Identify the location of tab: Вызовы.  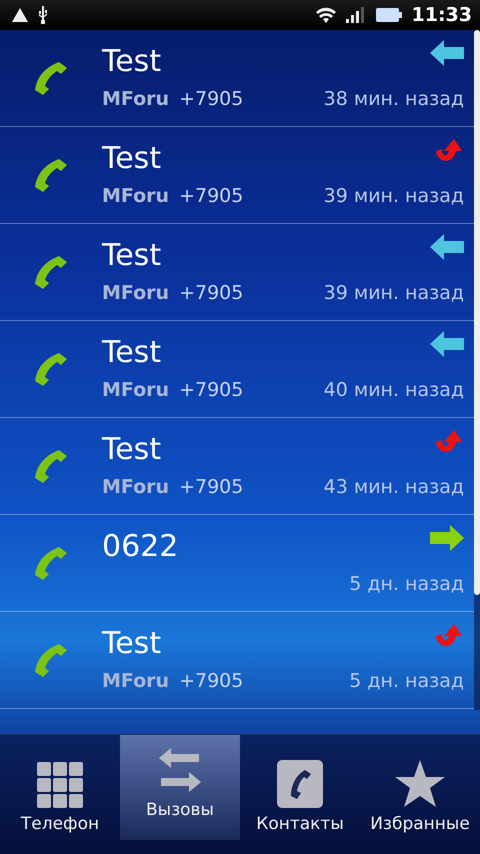
(180, 787).